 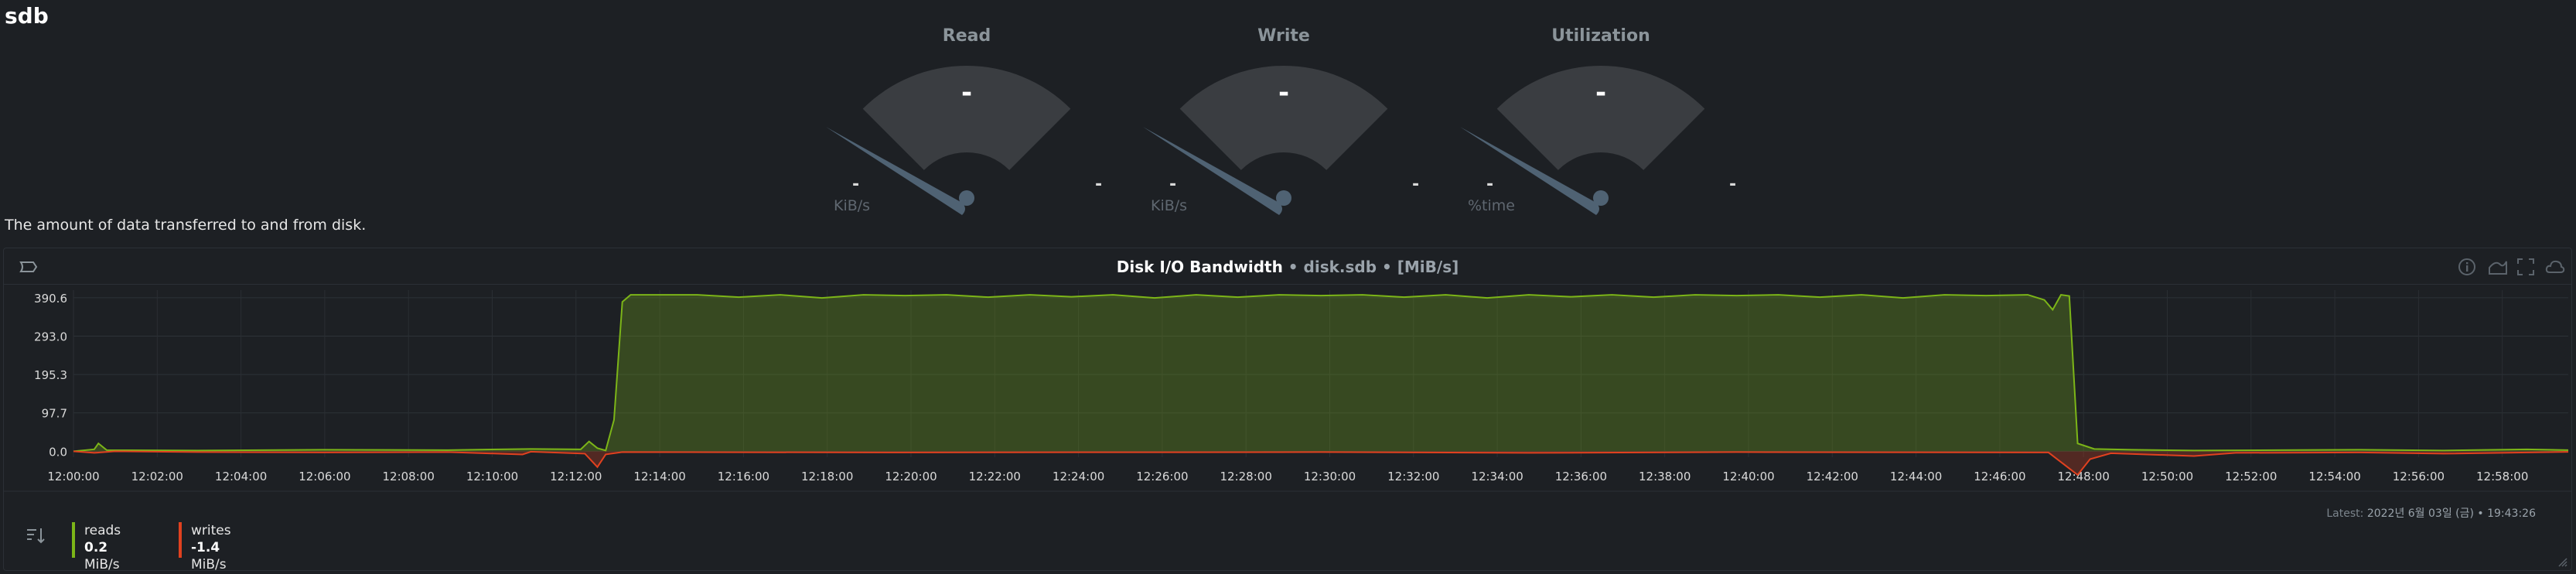 What do you see at coordinates (2419, 477) in the screenshot?
I see `x-tick-label: 12:56:00` at bounding box center [2419, 477].